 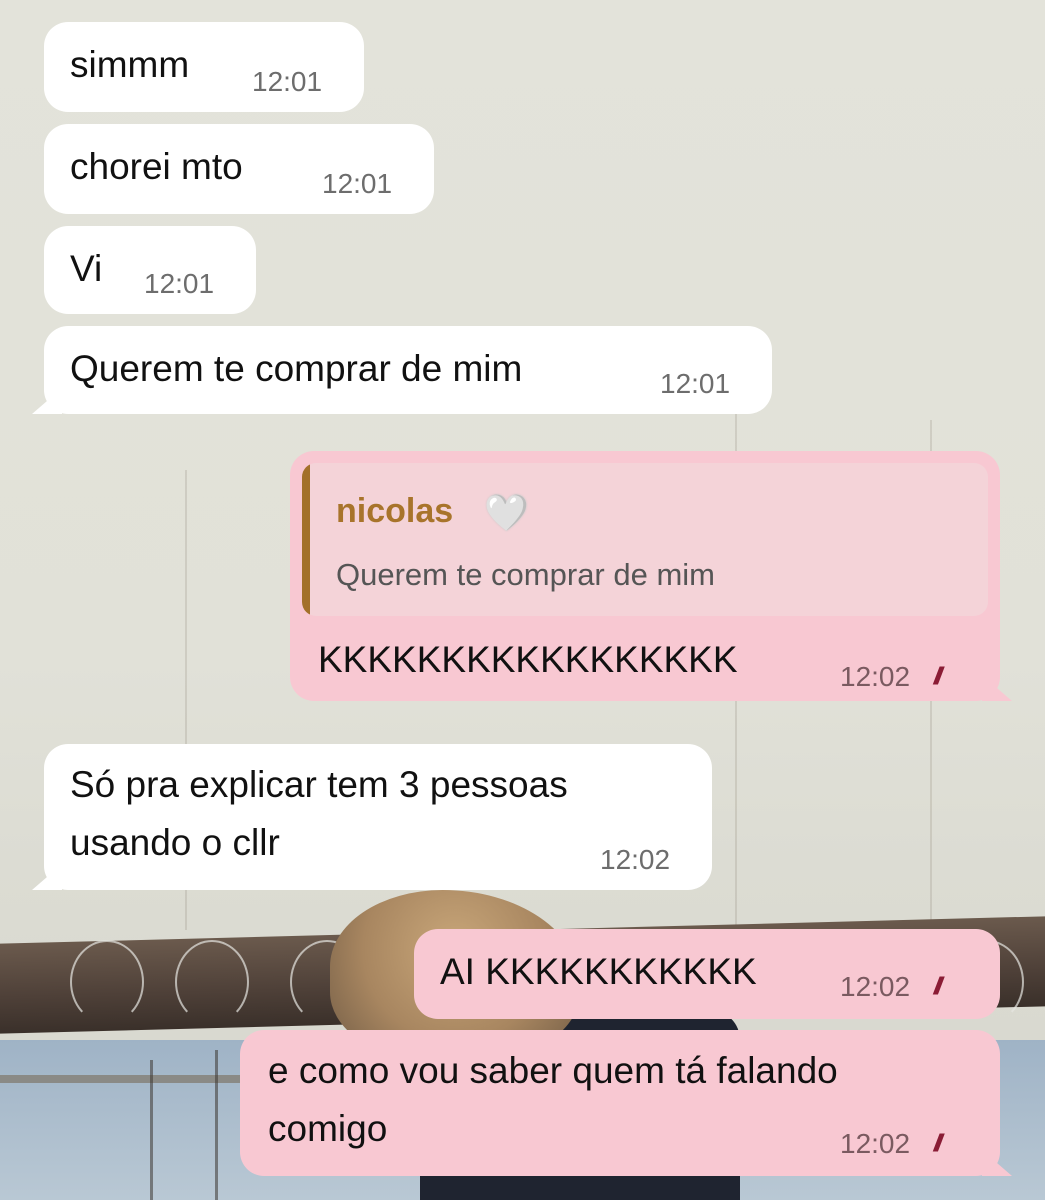 I want to click on message-bubble-incoming: chorei mto 12:01, so click(x=239, y=169).